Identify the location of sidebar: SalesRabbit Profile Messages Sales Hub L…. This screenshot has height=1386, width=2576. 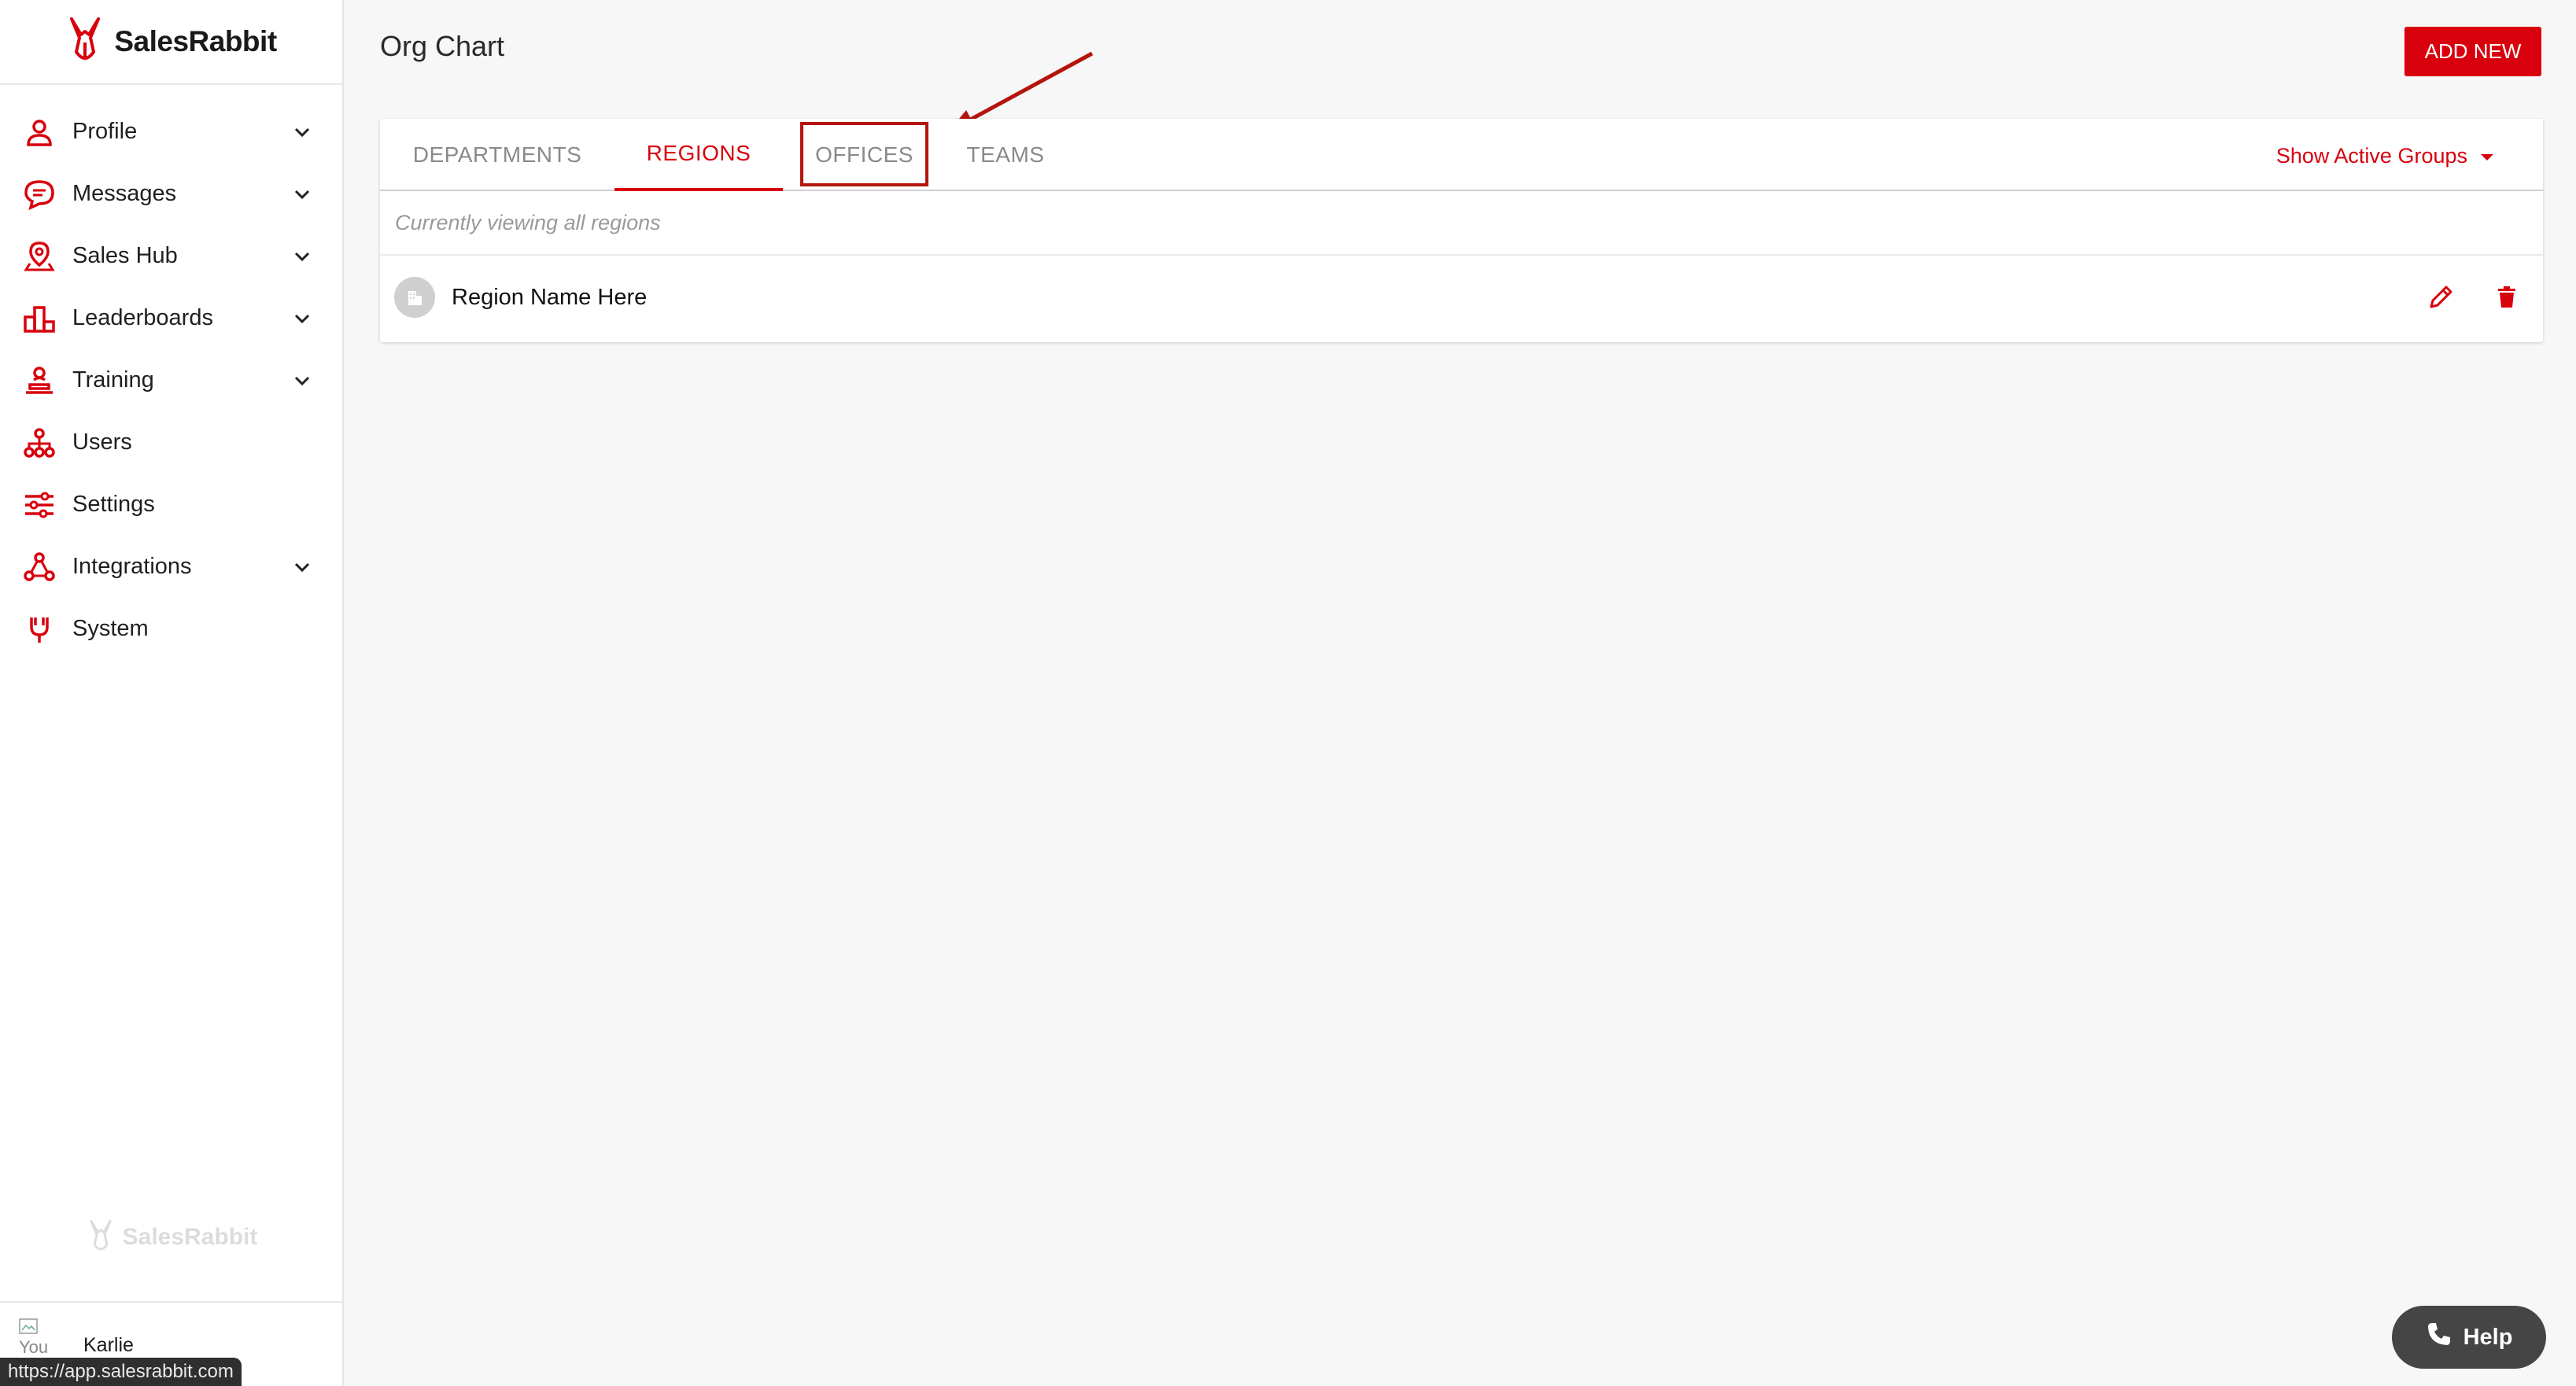
(172, 693).